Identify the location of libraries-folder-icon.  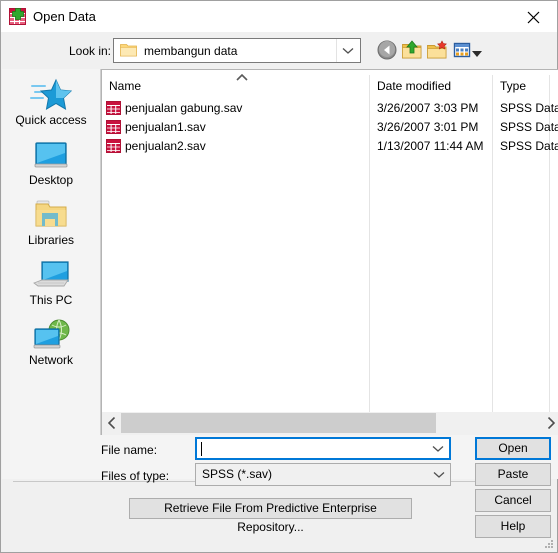
(51, 215).